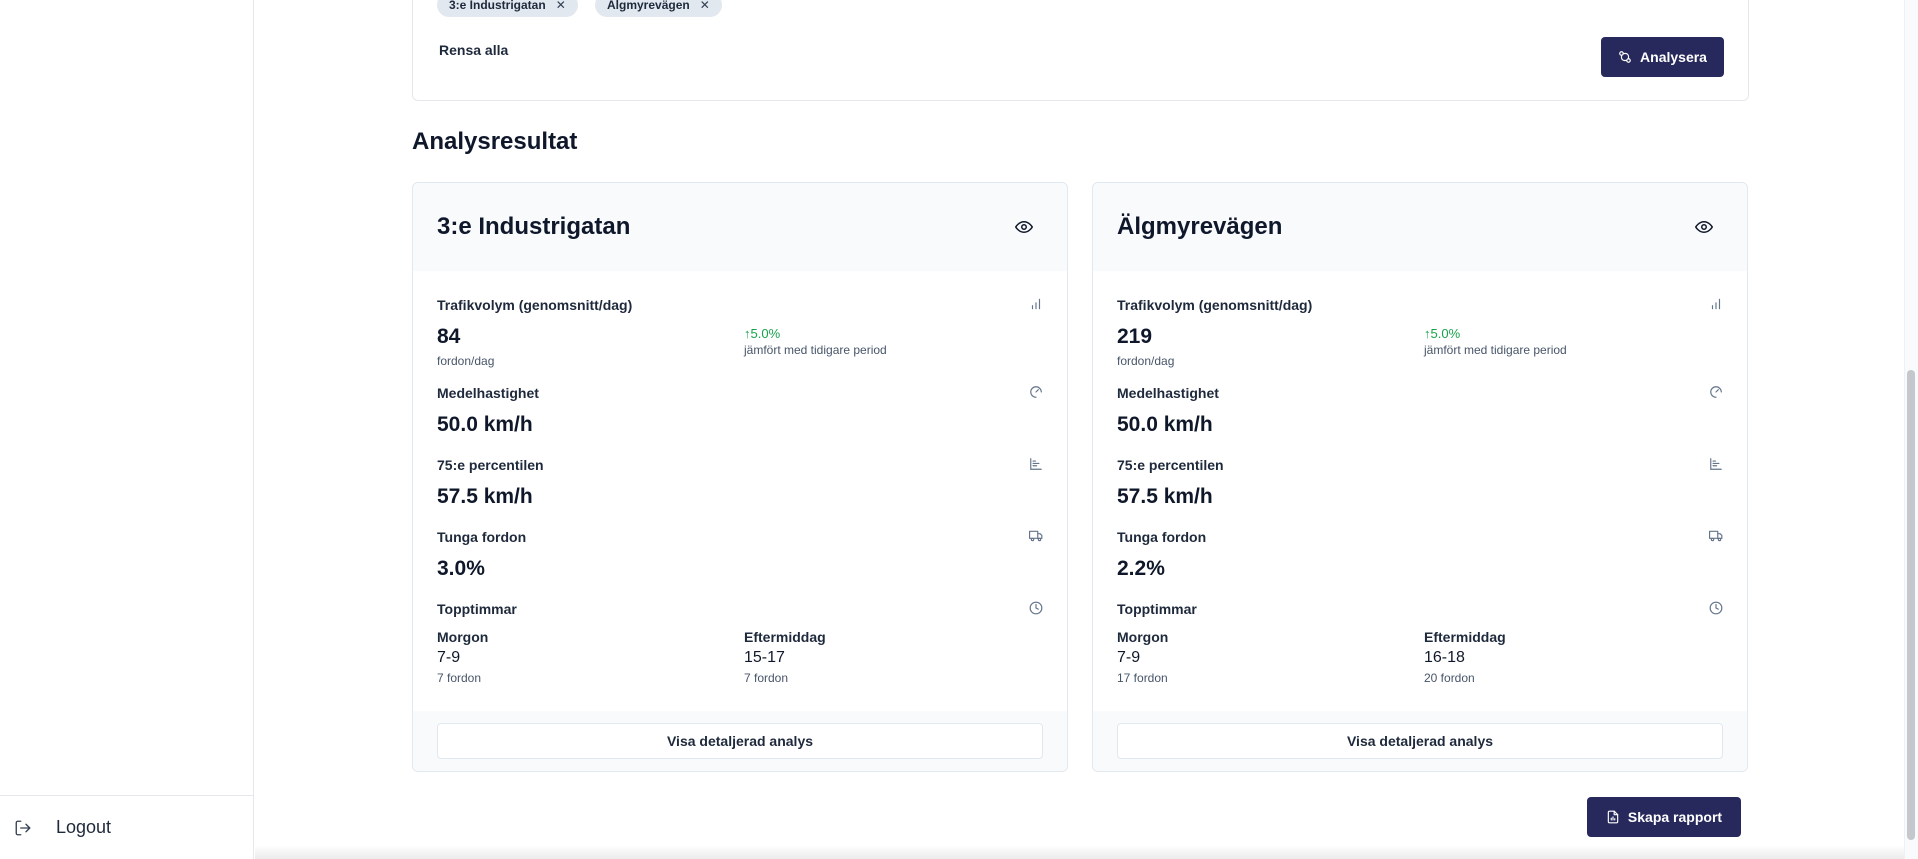 The width and height of the screenshot is (1918, 859). I want to click on analyze-label: Analysera, so click(1673, 57).